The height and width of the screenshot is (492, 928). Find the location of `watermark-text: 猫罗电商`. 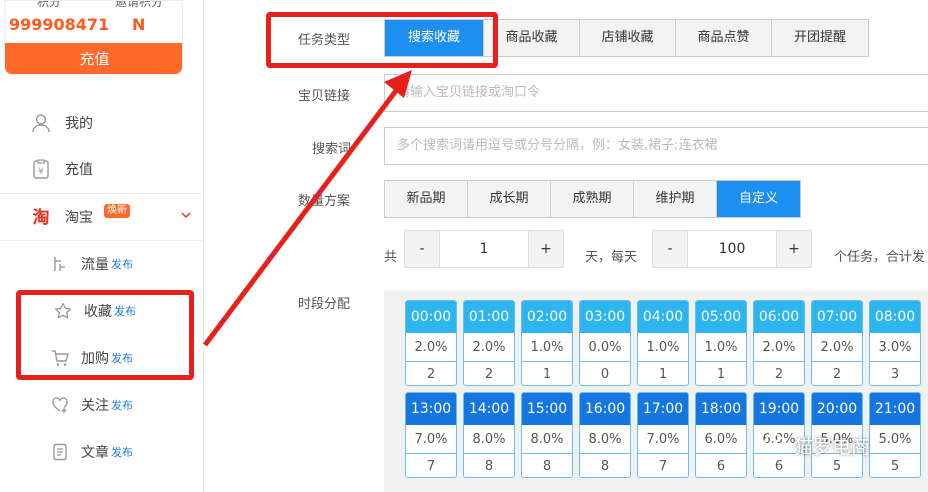

watermark-text: 猫罗电商 is located at coordinates (832, 447).